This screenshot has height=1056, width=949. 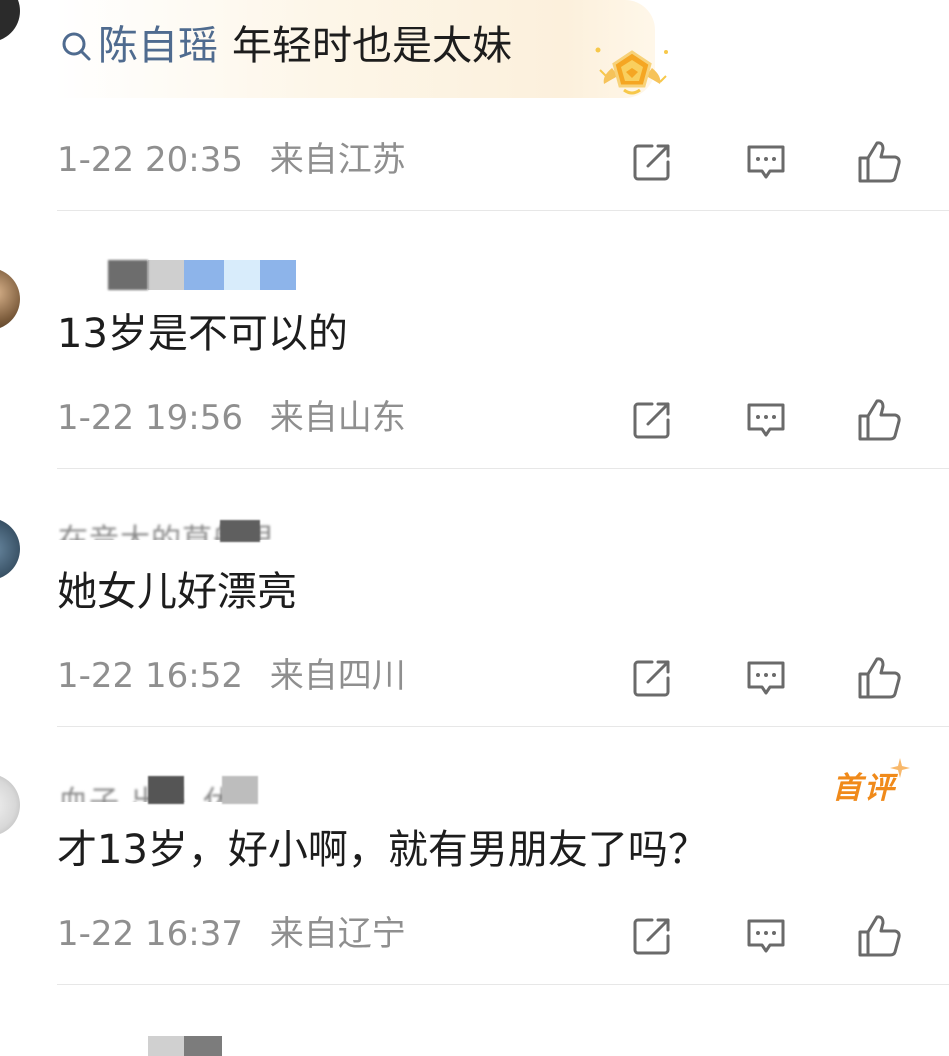 What do you see at coordinates (177, 592) in the screenshot?
I see `comment-body: 她女儿好漂亮` at bounding box center [177, 592].